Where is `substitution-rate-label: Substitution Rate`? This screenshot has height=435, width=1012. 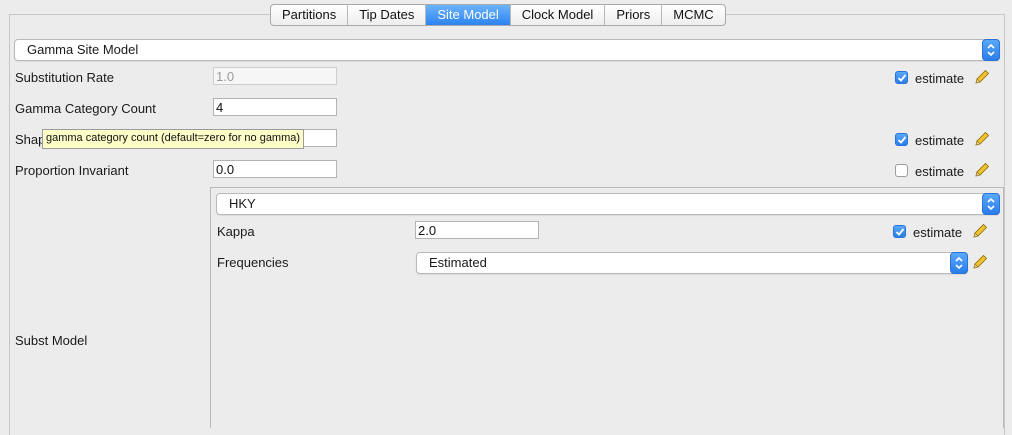
substitution-rate-label: Substitution Rate is located at coordinates (65, 77).